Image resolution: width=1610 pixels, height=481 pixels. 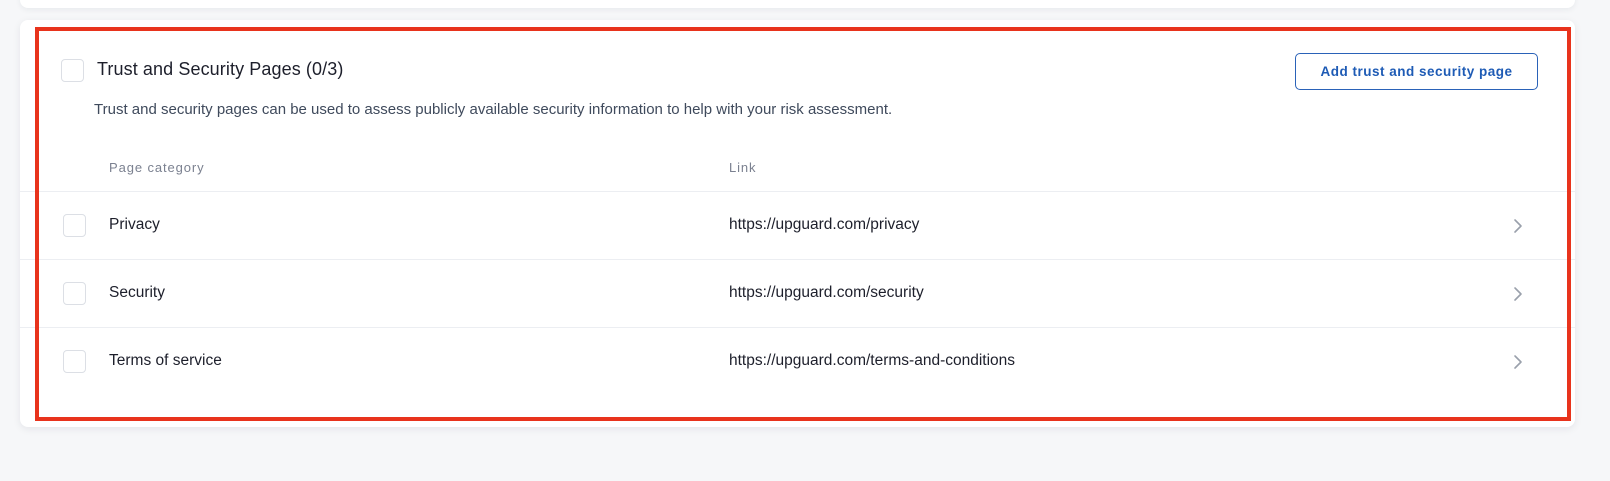 I want to click on select-all-checkbox, so click(x=72, y=70).